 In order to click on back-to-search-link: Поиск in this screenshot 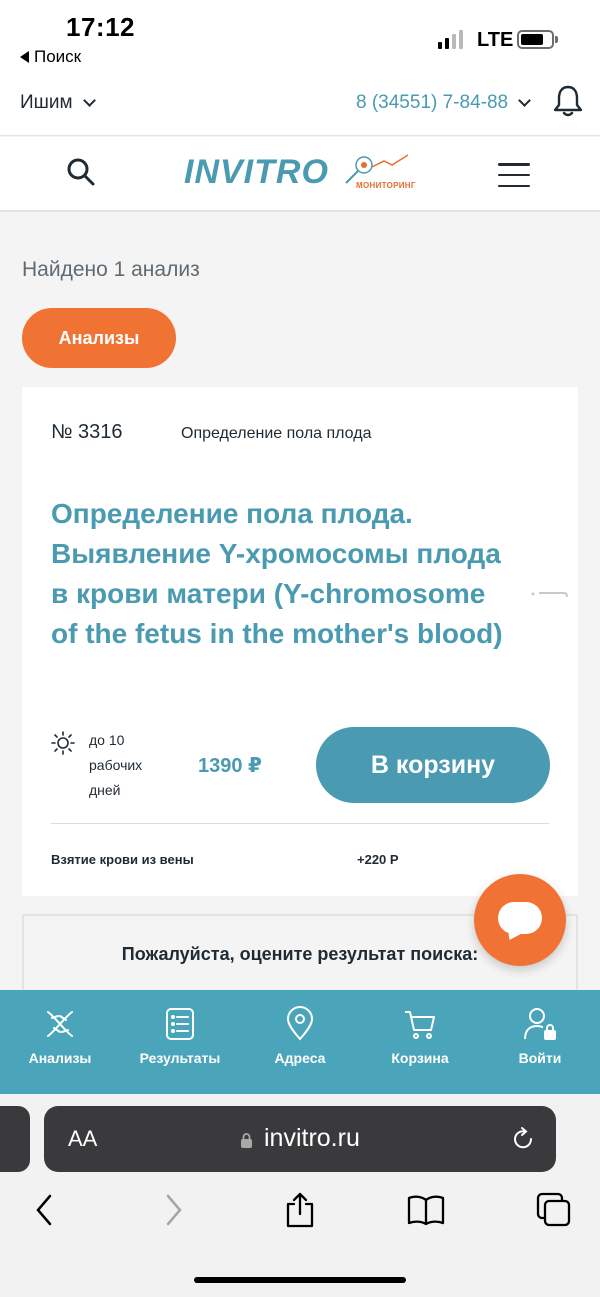, I will do `click(50, 57)`.